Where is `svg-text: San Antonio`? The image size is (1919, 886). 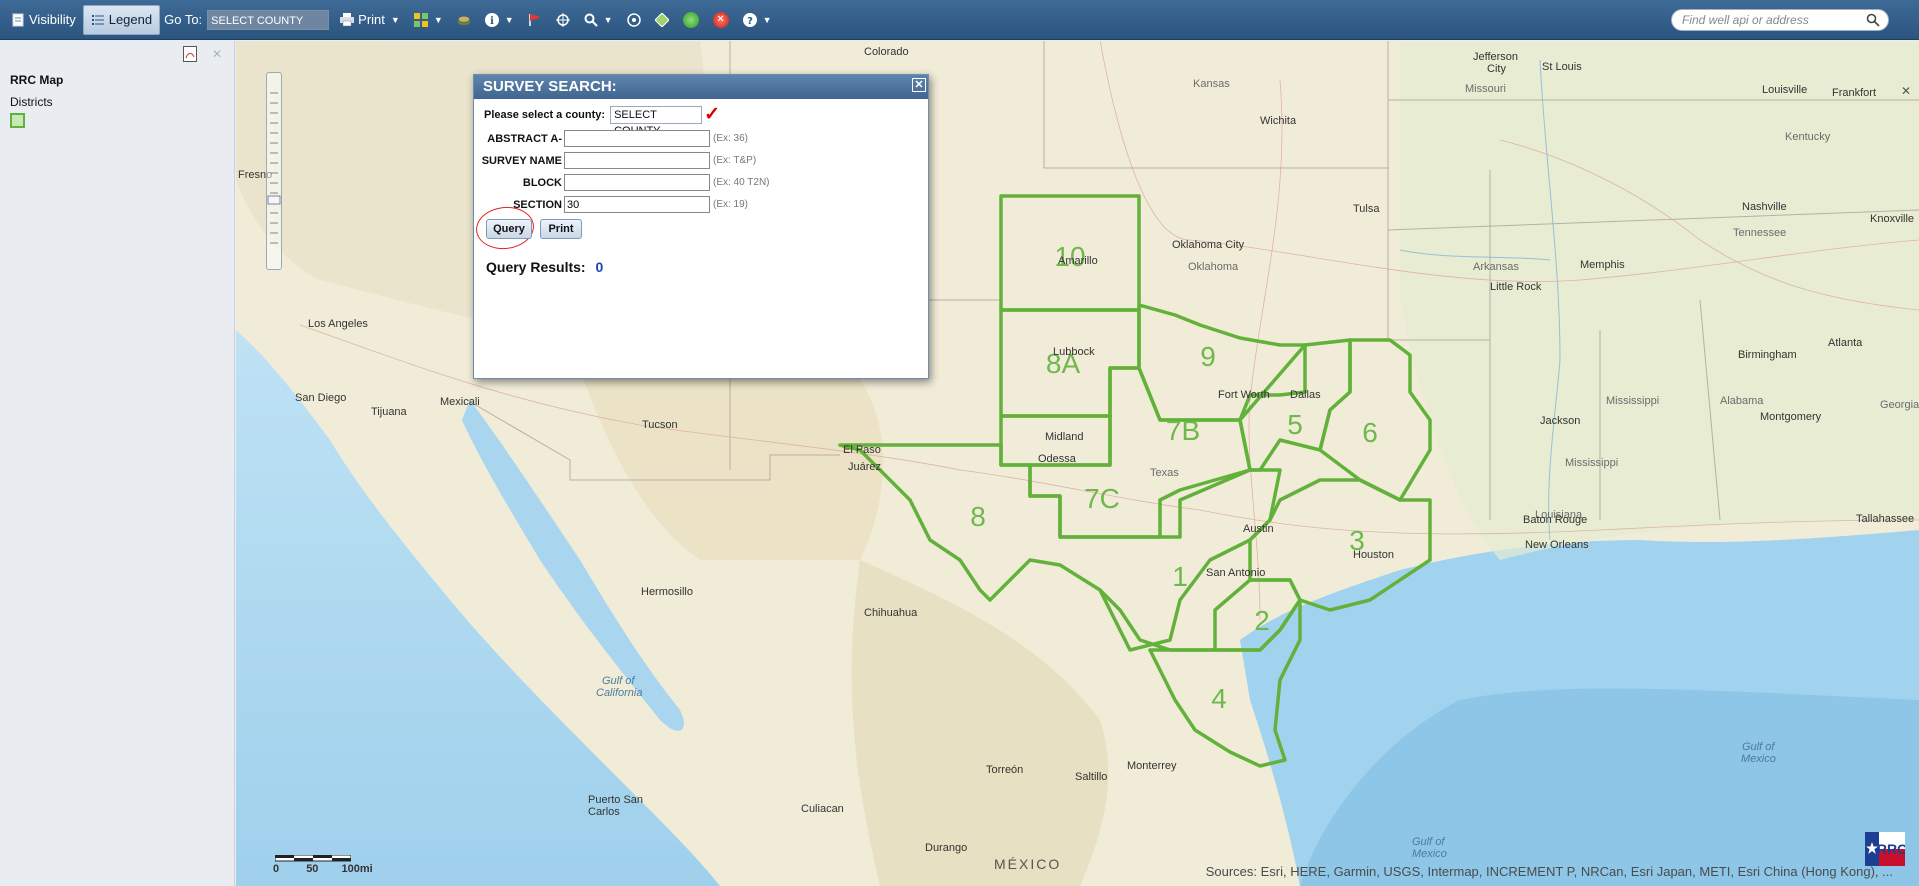 svg-text: San Antonio is located at coordinates (1235, 573).